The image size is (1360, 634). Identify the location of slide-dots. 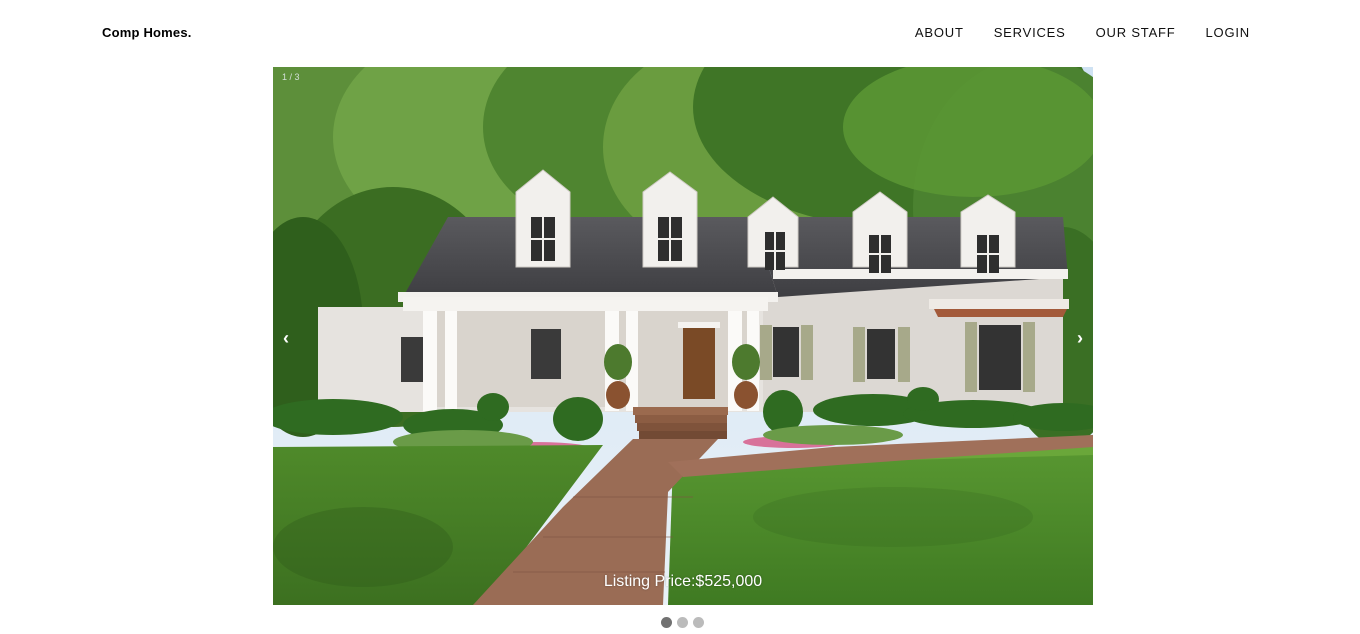
(682, 622).